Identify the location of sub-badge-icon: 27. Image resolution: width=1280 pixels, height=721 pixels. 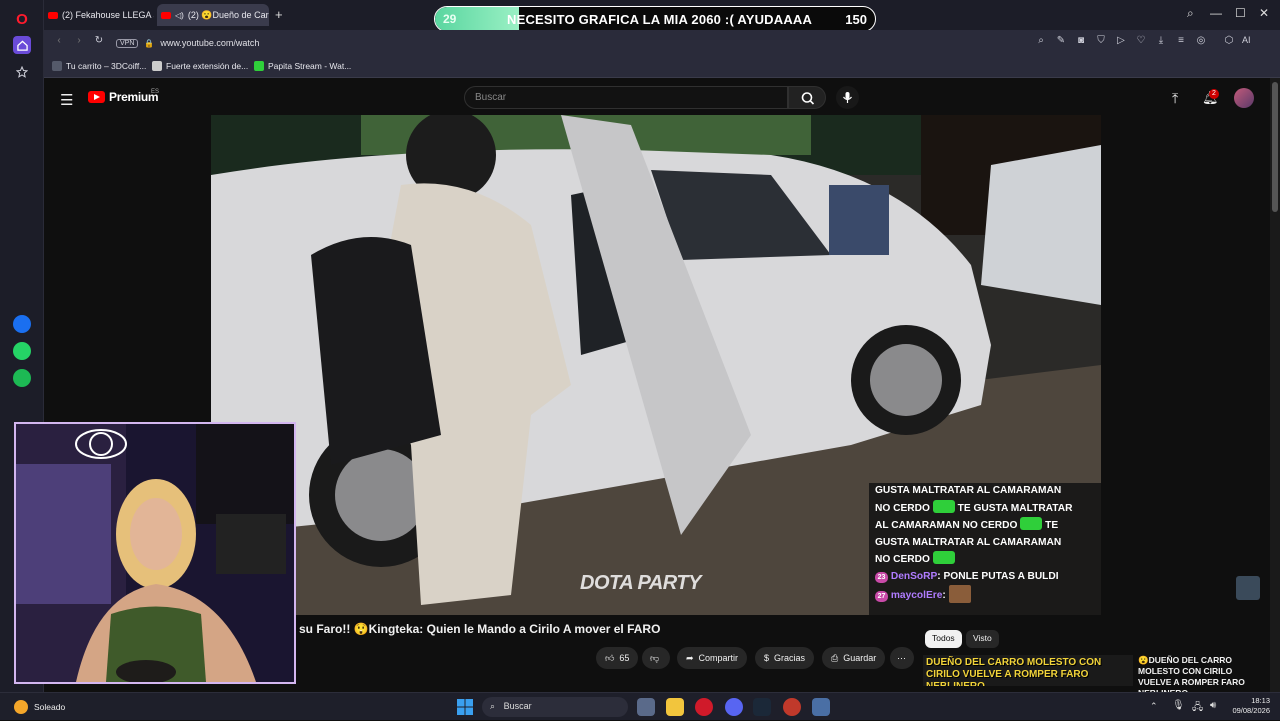
(881, 596).